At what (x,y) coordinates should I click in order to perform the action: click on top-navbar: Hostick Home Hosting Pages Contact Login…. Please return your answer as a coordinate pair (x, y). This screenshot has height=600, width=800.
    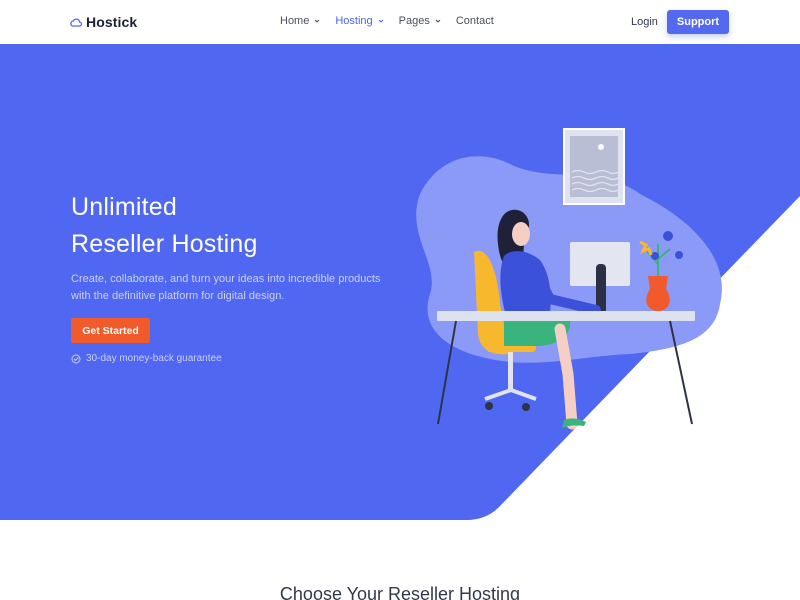
    Looking at the image, I should click on (400, 22).